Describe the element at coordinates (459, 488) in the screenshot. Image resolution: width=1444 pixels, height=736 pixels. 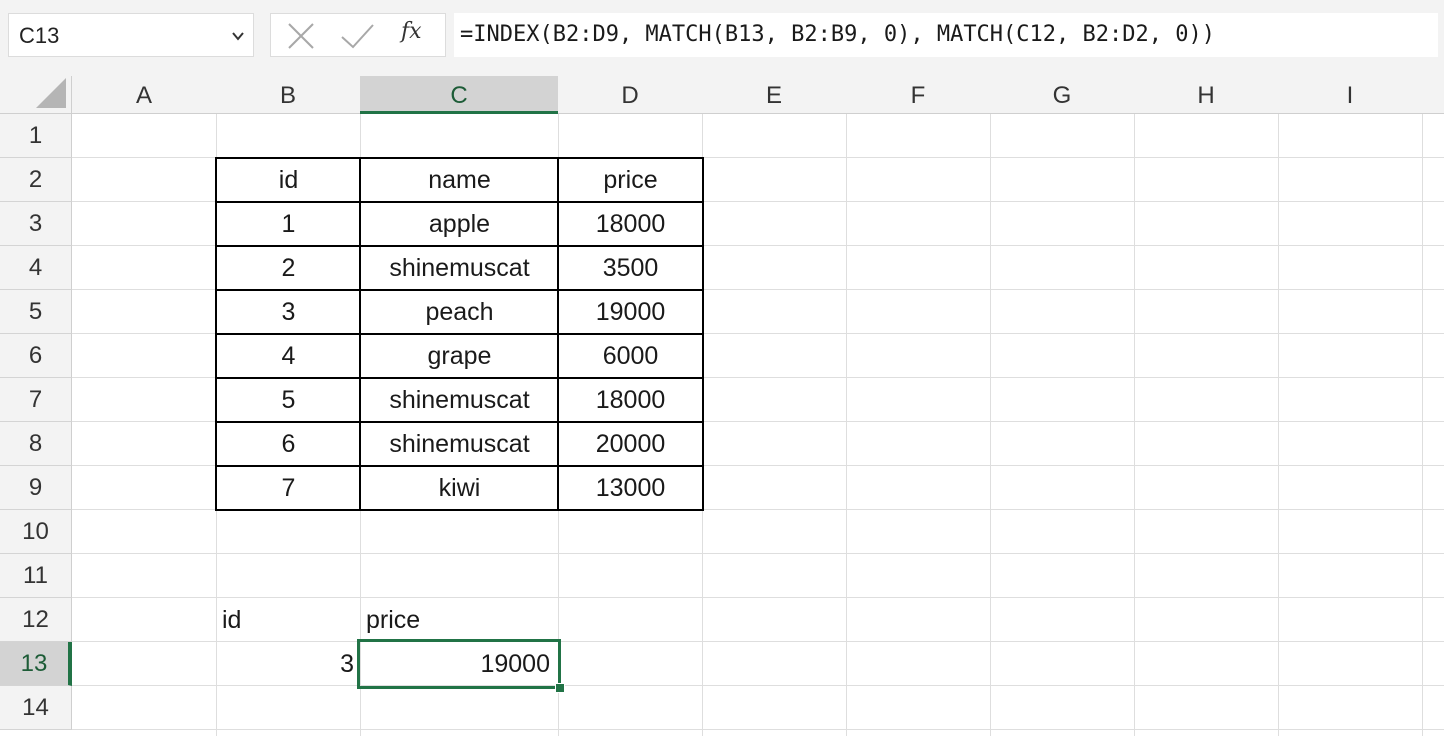
I see `cell-name: kiwi` at that location.